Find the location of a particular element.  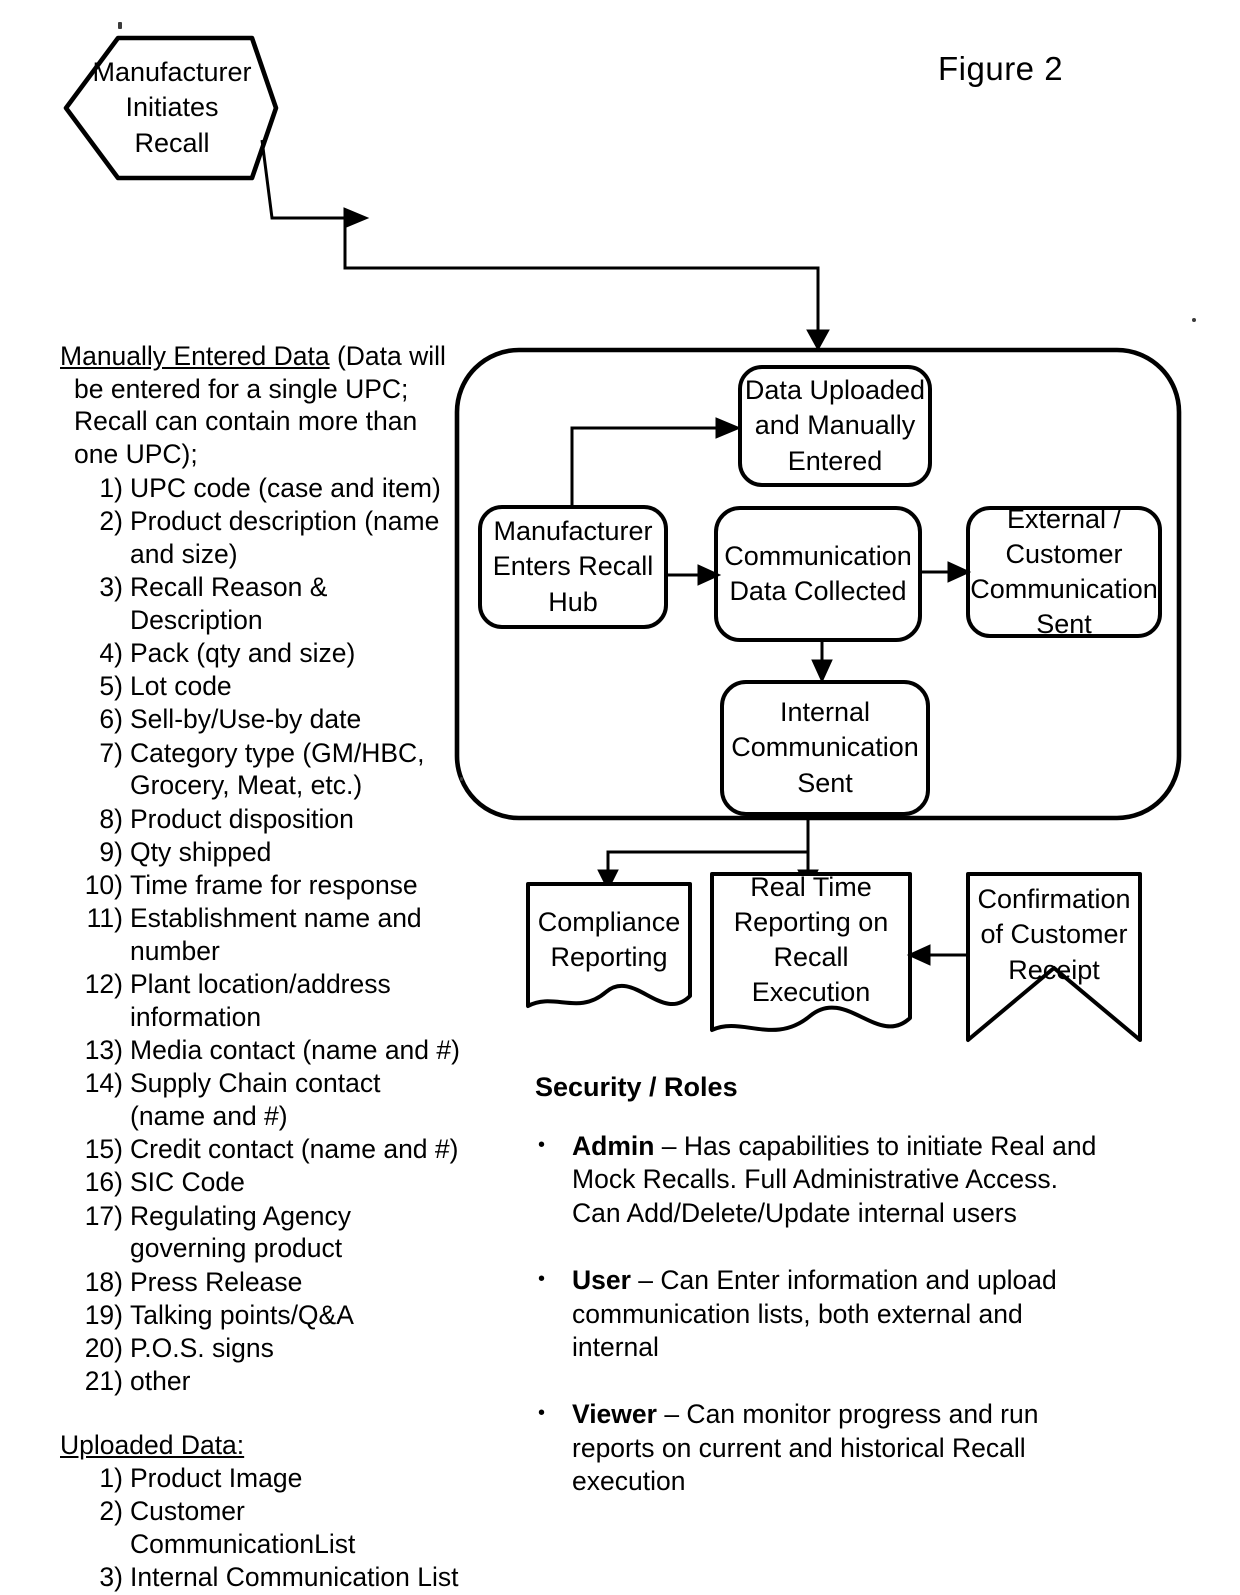

uploaded-data-heading-row: Uploaded Data: is located at coordinates (260, 1445).